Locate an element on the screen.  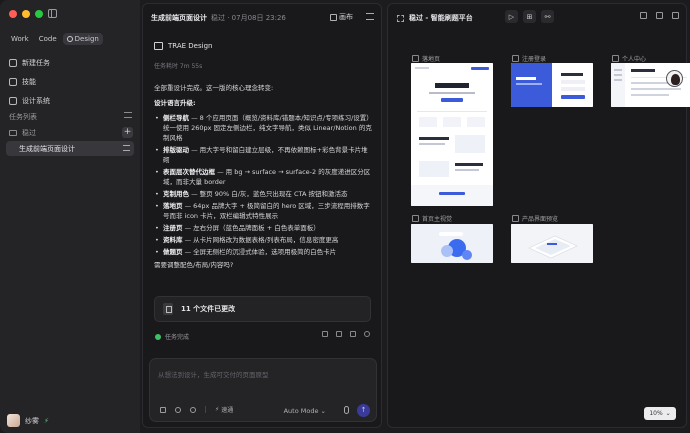
board-label-landing: 落地页 is located at coordinates (426, 58).